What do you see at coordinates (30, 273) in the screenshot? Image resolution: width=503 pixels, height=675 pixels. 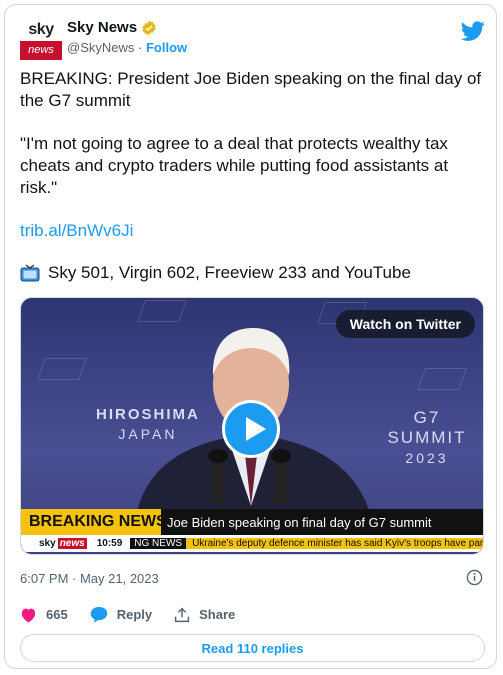 I see `tv-icon` at bounding box center [30, 273].